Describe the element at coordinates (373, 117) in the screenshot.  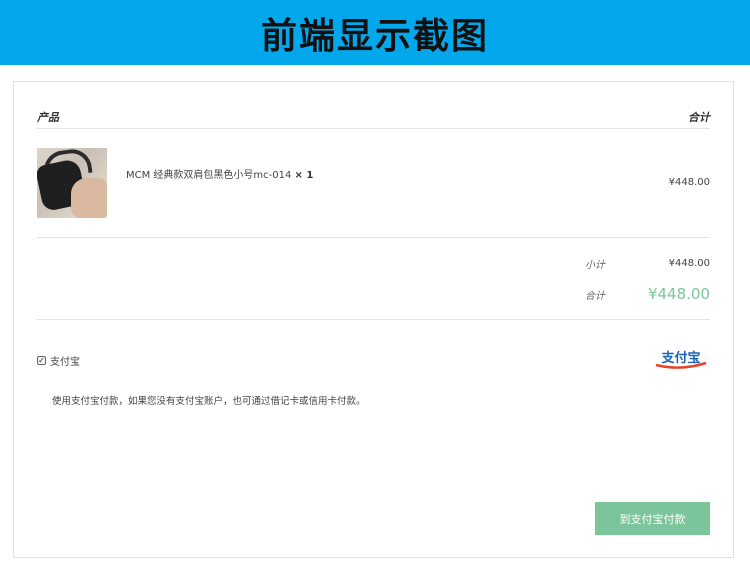
I see `table-header: 产品 合计` at that location.